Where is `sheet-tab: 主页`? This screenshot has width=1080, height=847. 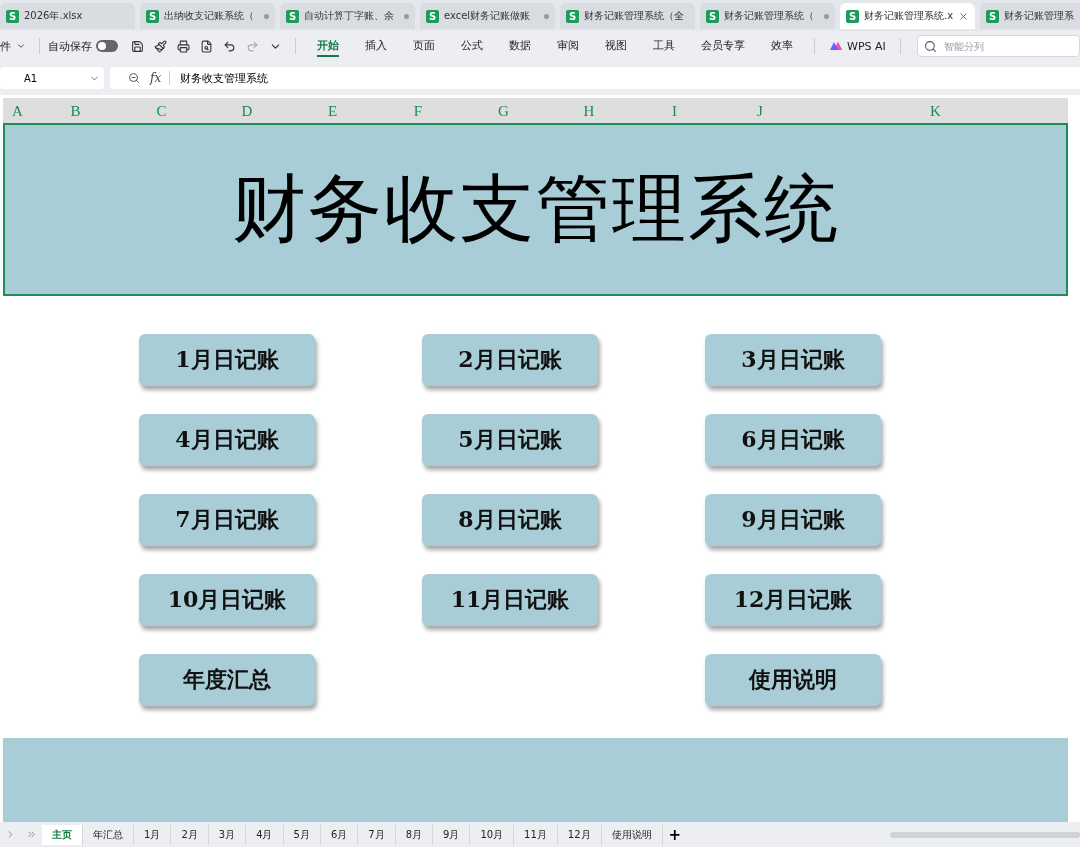 sheet-tab: 主页 is located at coordinates (62, 834).